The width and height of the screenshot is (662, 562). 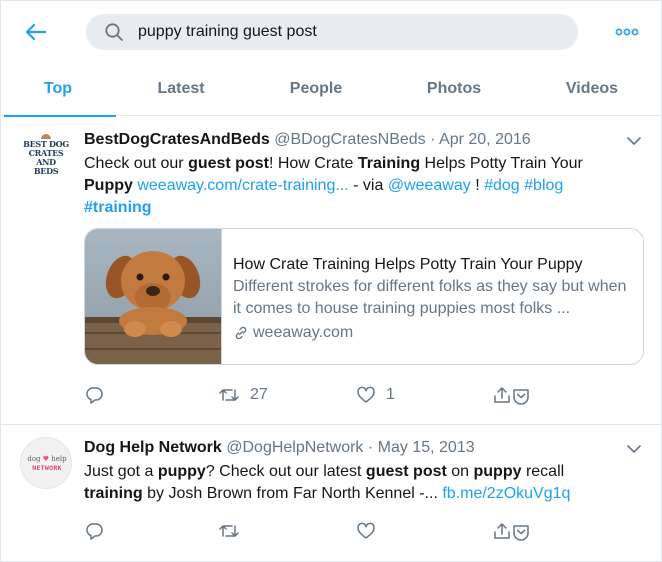 I want to click on author-handle: @BDogCratesNBeds, so click(x=349, y=139).